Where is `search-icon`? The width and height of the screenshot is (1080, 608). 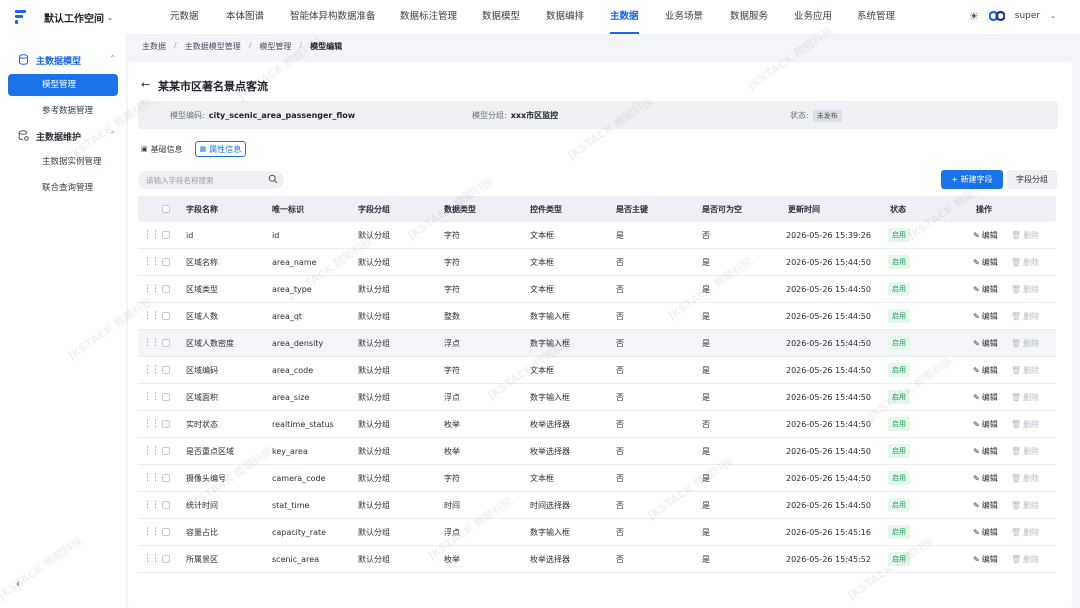
search-icon is located at coordinates (273, 179).